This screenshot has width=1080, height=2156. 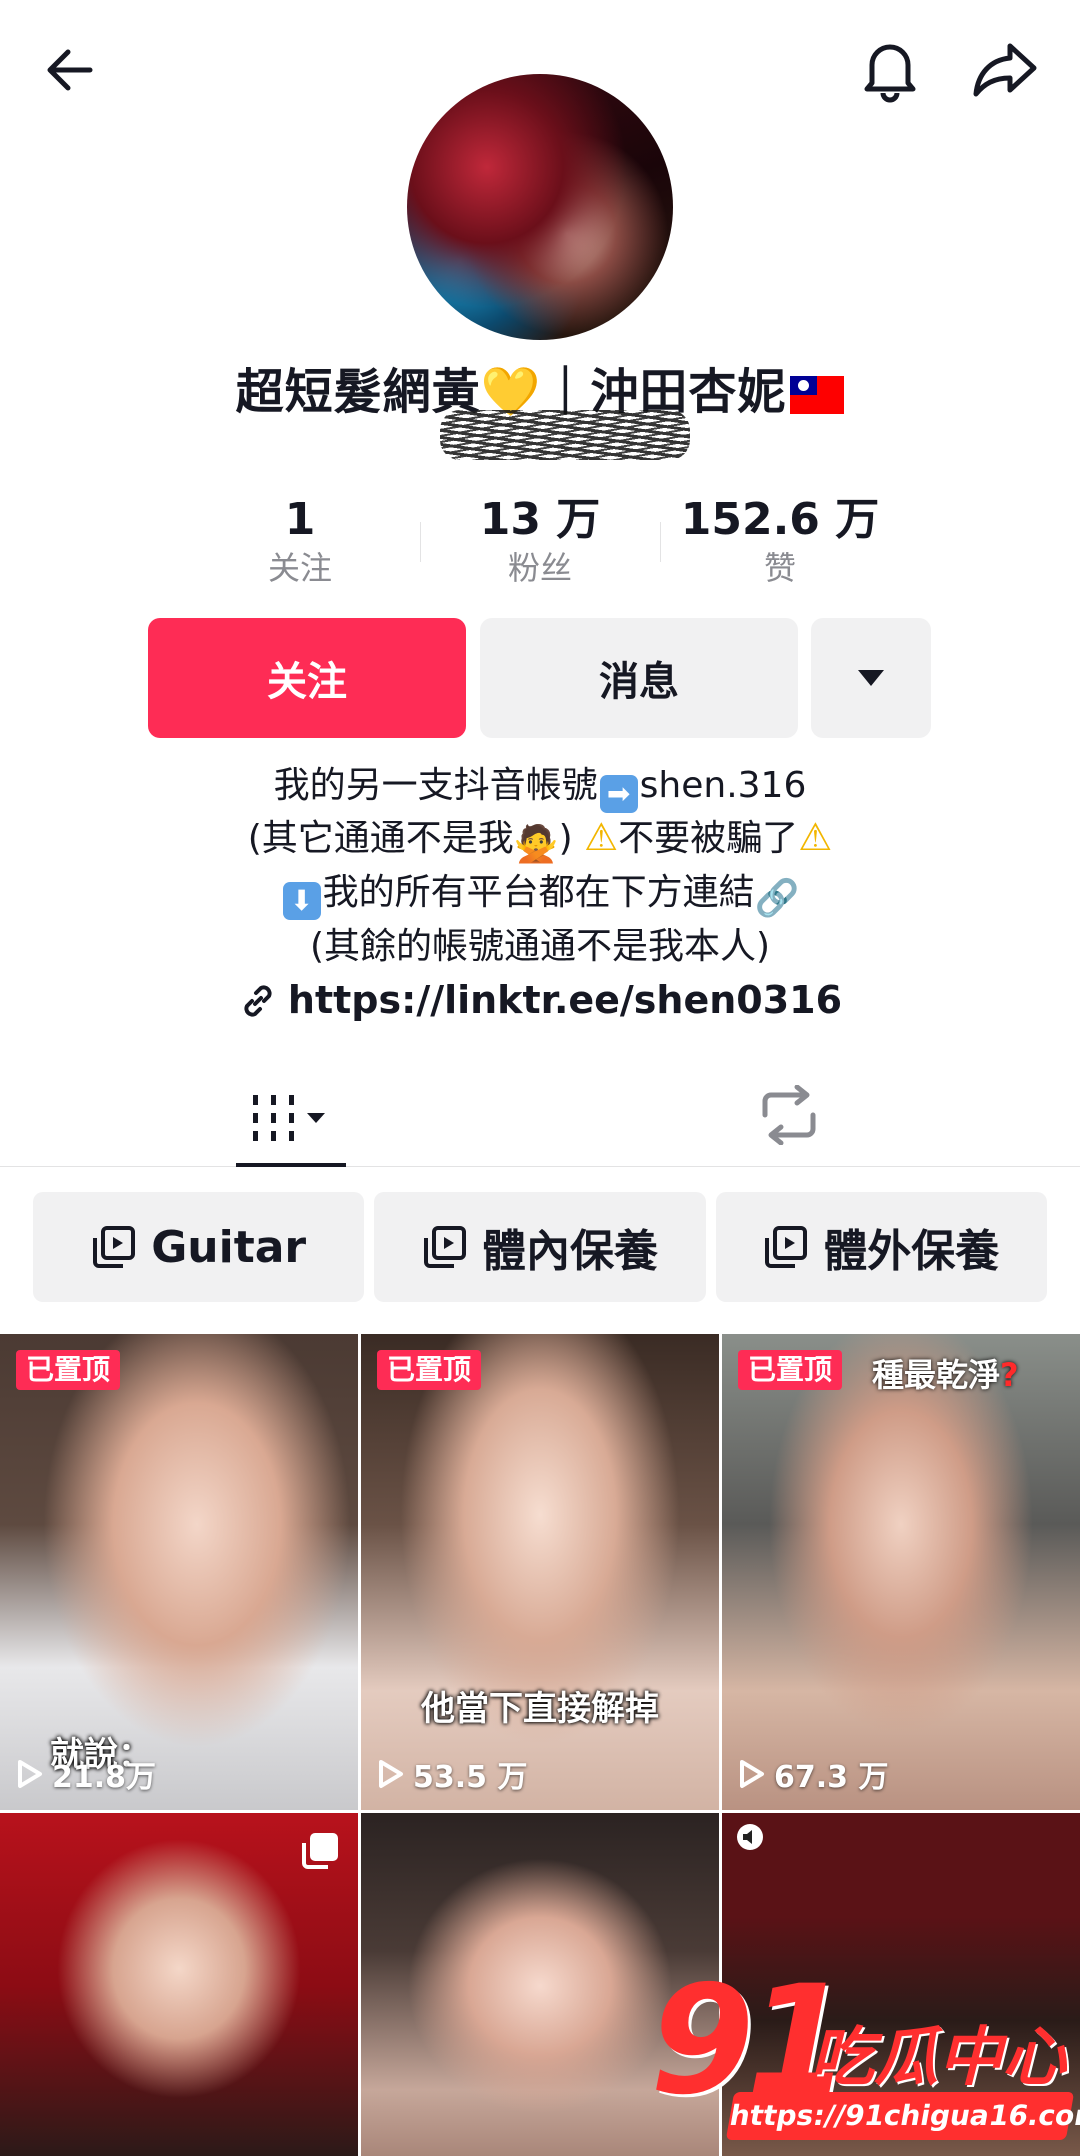 What do you see at coordinates (540, 1572) in the screenshot?
I see `video-thumbnail: 已置顶 他當下直接解掉 53.5 万` at bounding box center [540, 1572].